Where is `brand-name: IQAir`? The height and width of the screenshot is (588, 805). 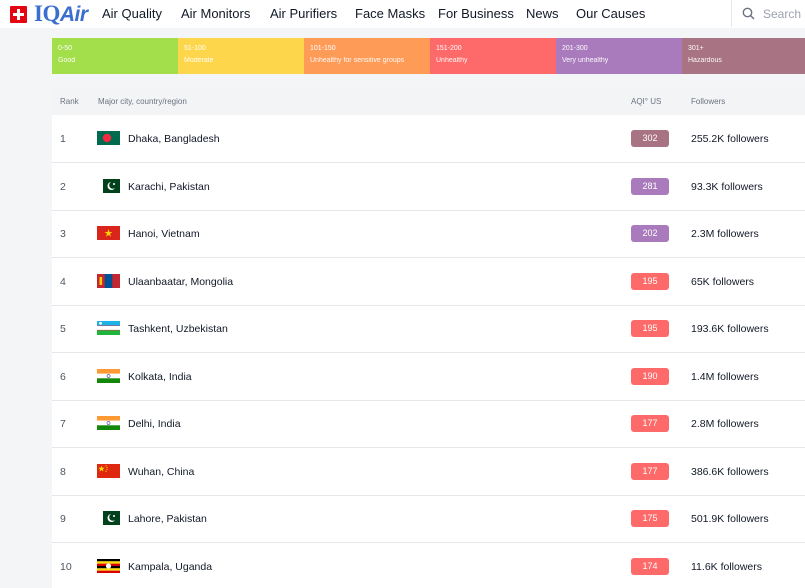 brand-name: IQAir is located at coordinates (61, 13).